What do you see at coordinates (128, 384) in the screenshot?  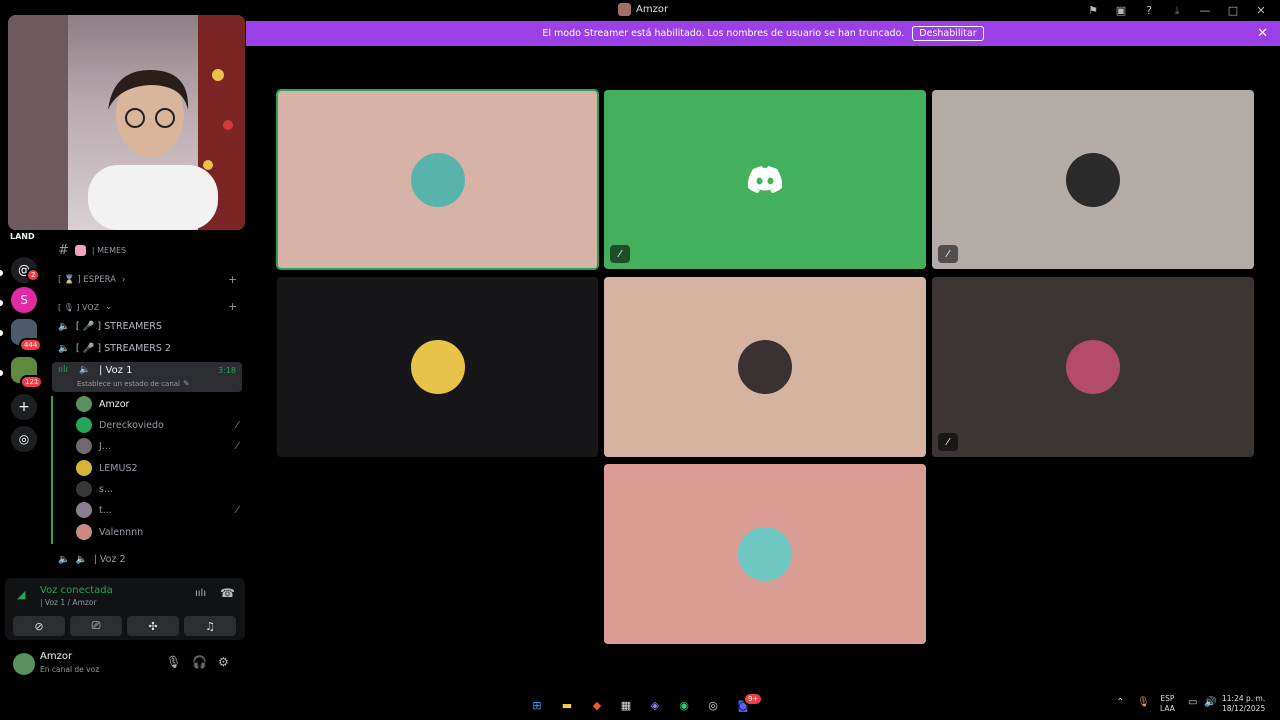 I see `channel-status-prompt: Establece un estado de canal` at bounding box center [128, 384].